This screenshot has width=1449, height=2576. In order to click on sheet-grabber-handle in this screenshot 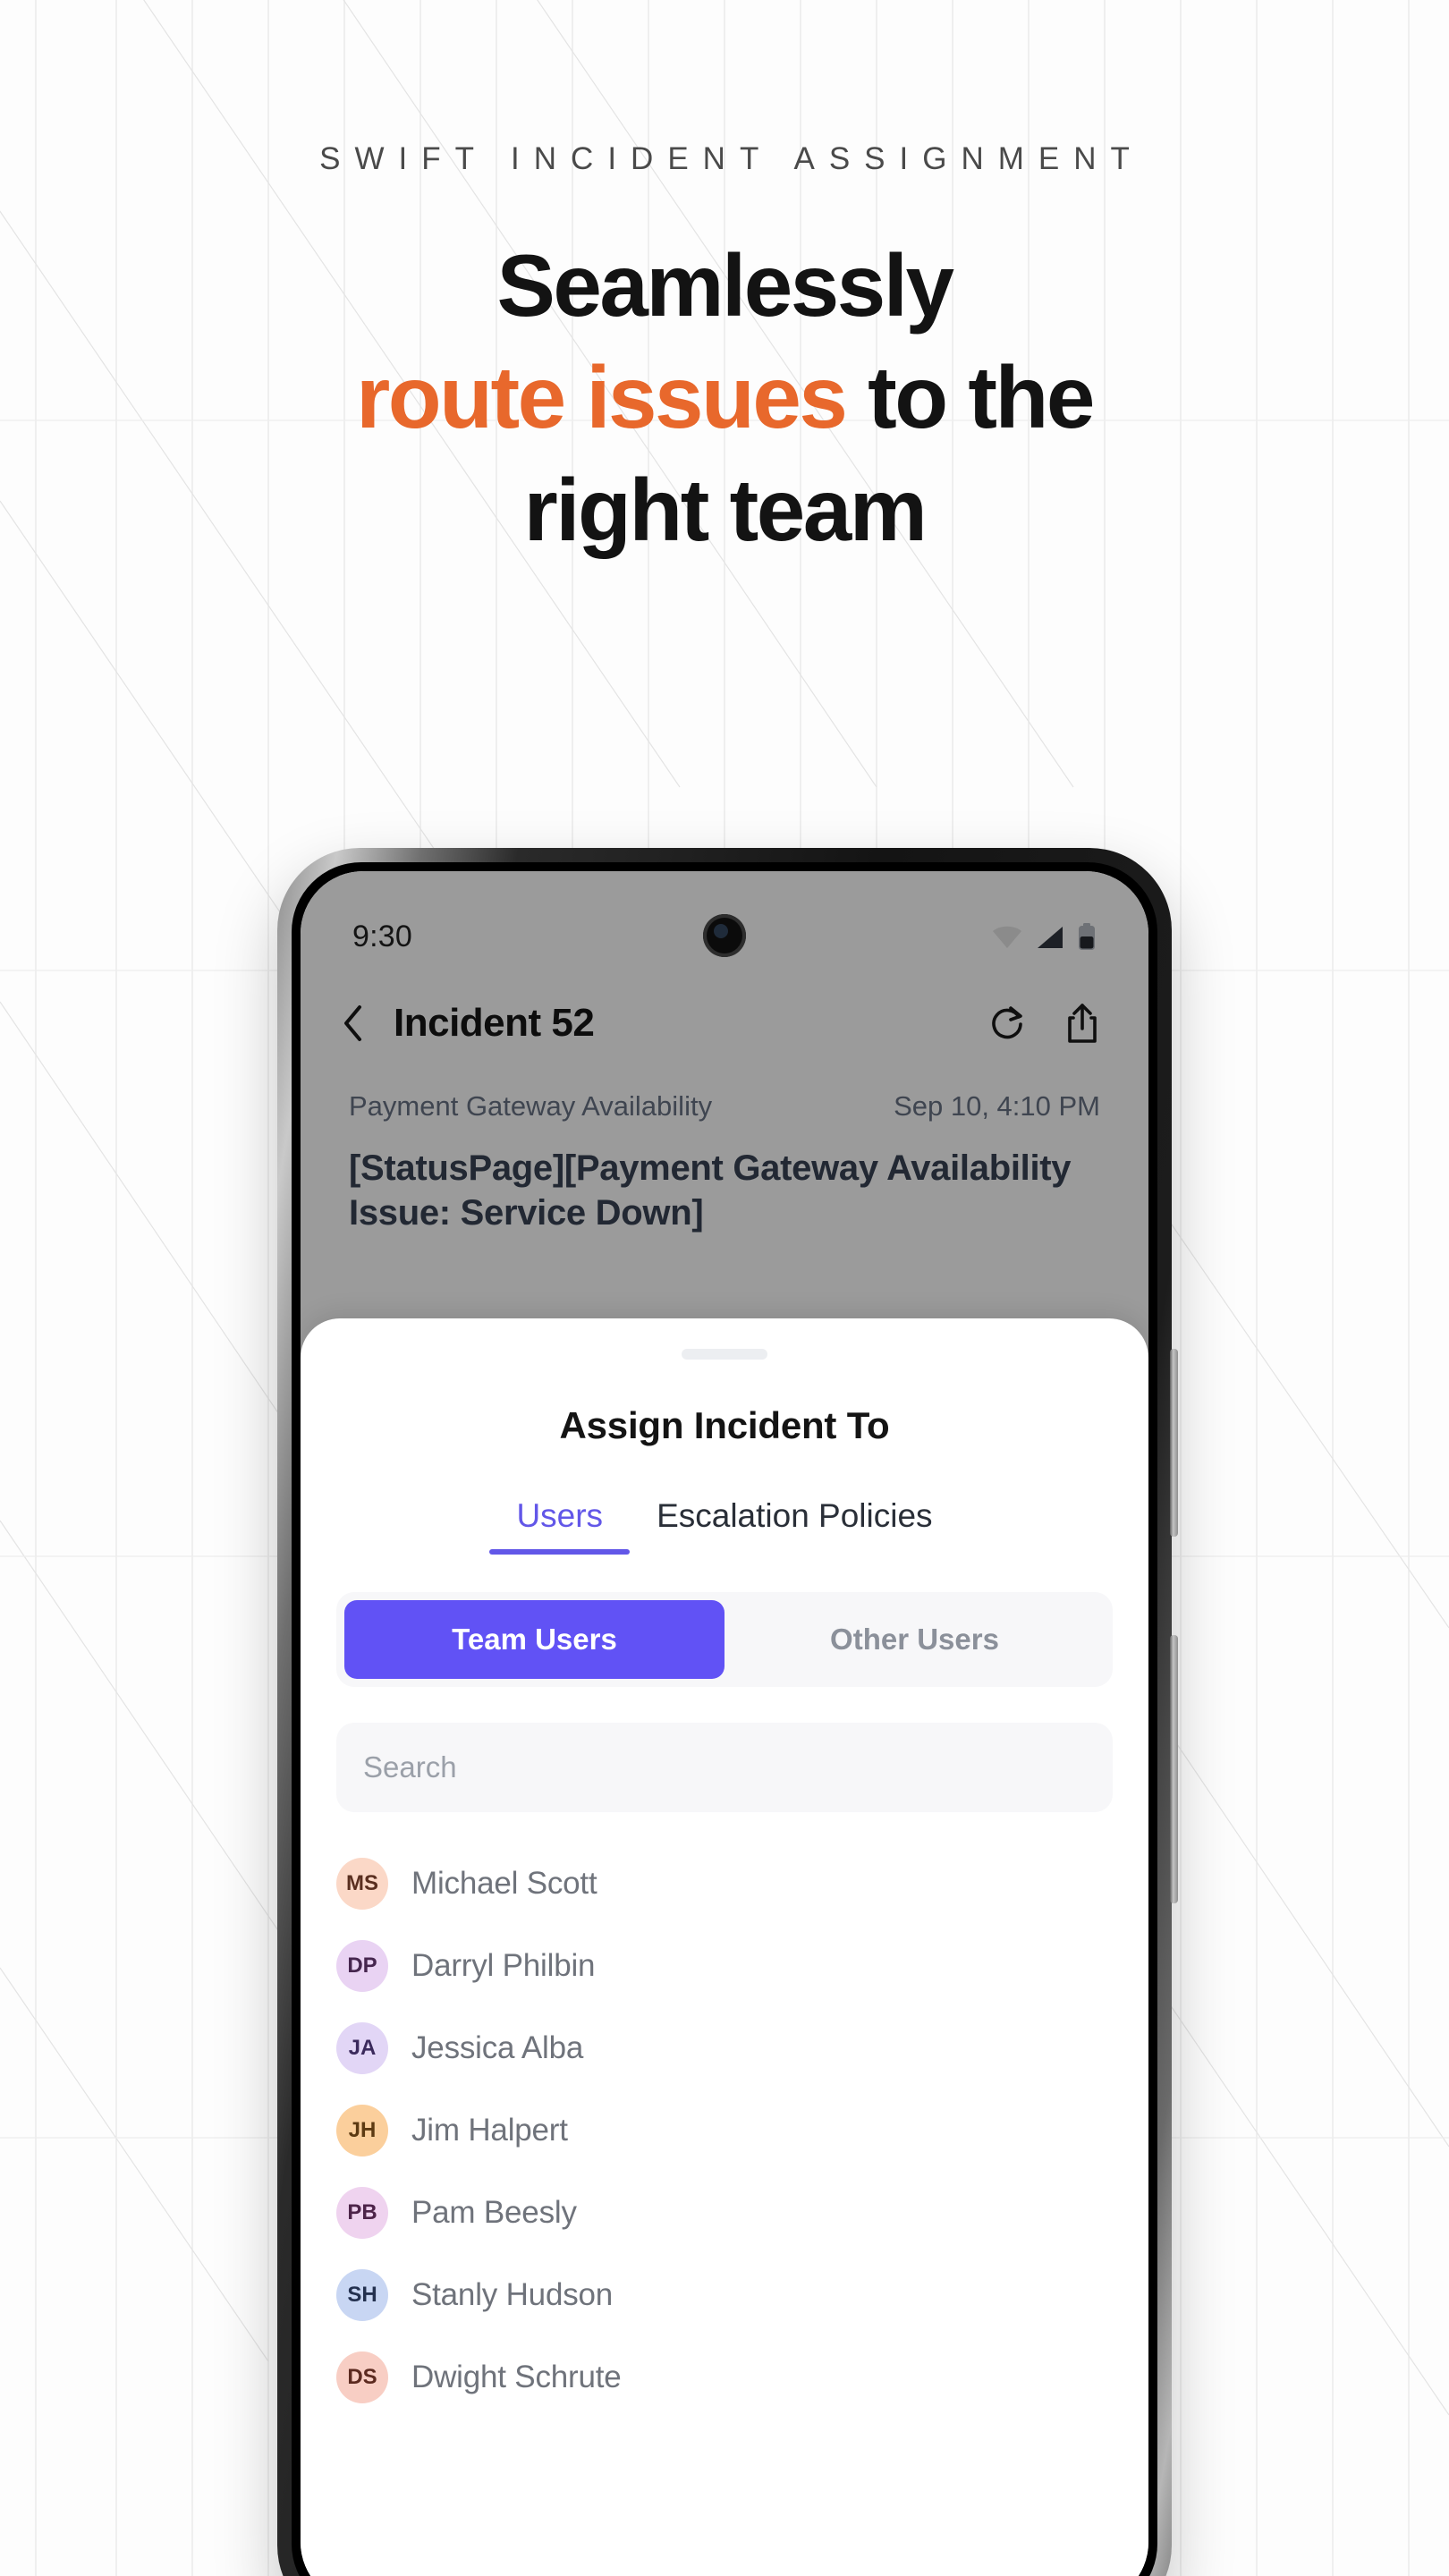, I will do `click(724, 1354)`.